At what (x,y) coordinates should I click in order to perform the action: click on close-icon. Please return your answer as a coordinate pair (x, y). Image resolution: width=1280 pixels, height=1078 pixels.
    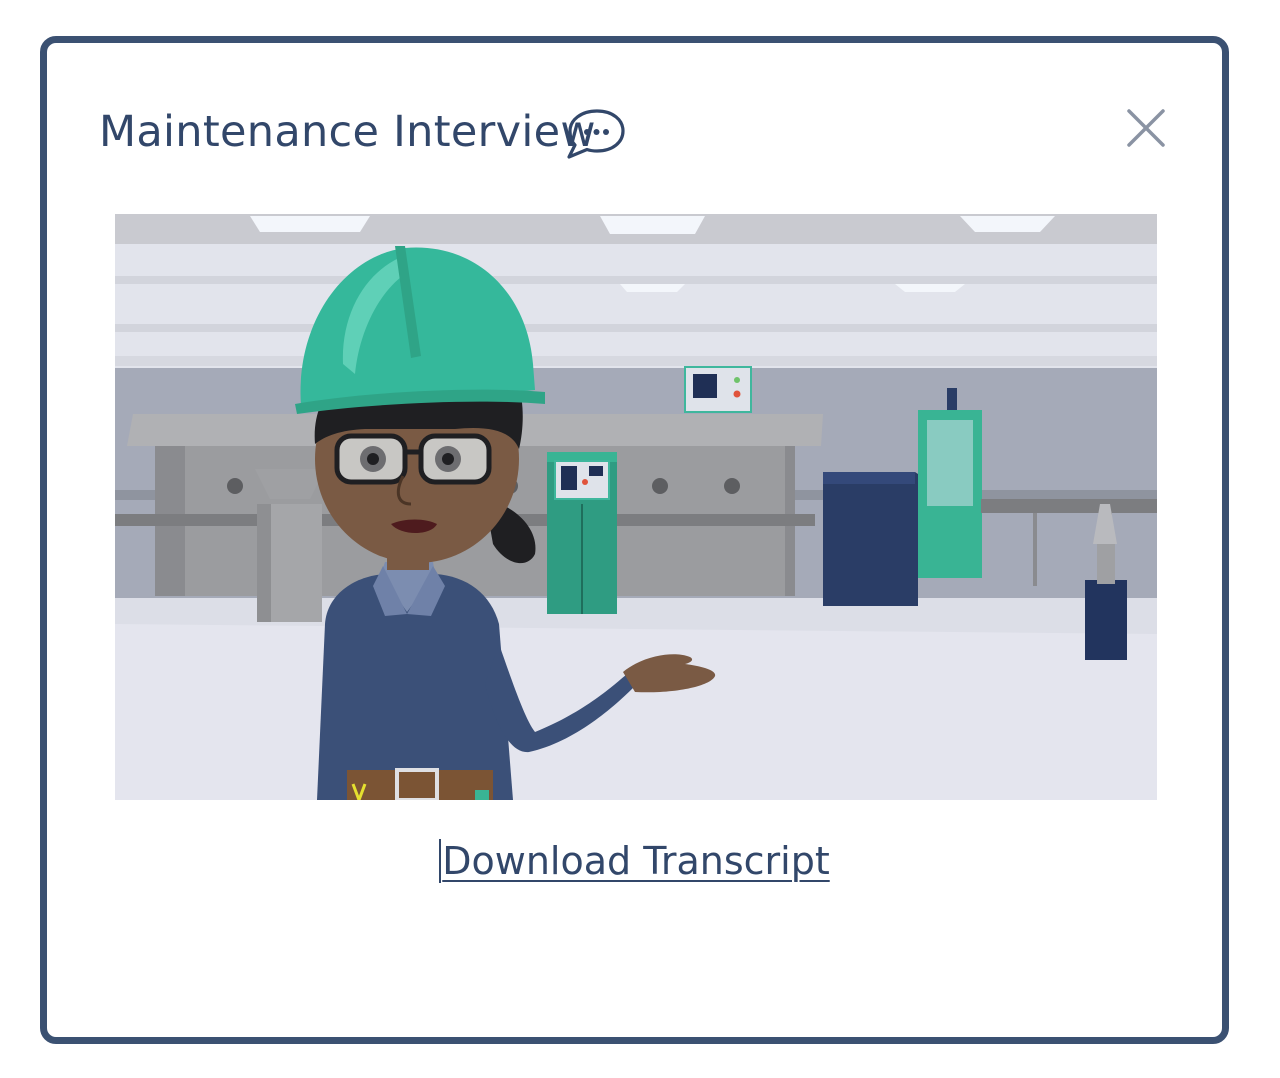
    Looking at the image, I should click on (1146, 128).